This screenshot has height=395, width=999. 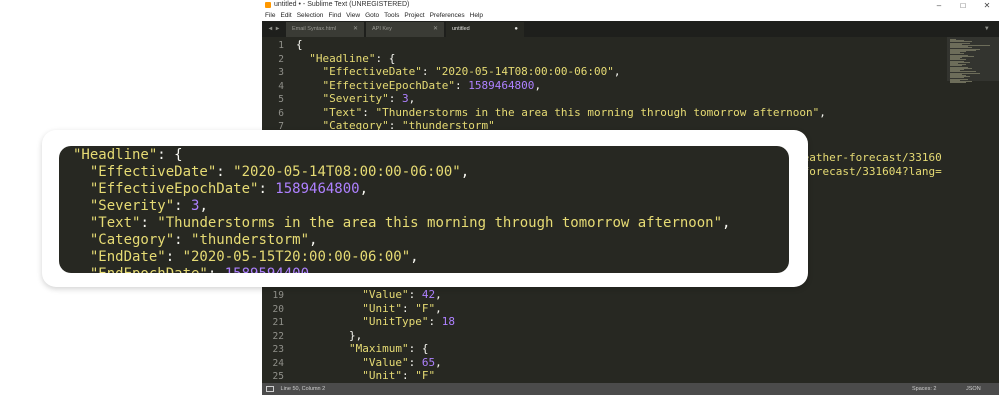 I want to click on code-token: "Text", so click(x=115, y=223).